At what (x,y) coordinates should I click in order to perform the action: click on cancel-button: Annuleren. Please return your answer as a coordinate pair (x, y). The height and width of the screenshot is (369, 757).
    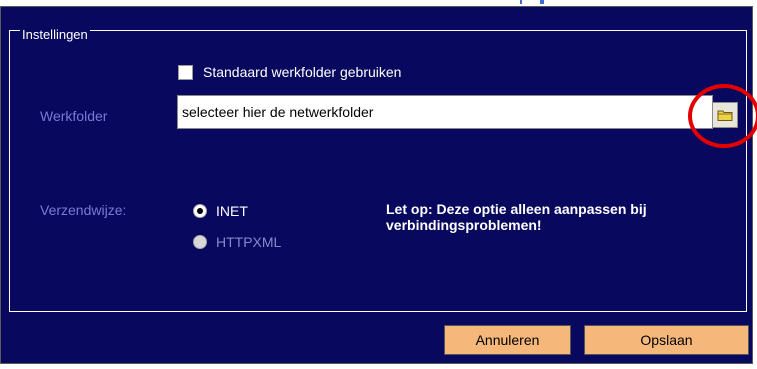
    Looking at the image, I should click on (507, 340).